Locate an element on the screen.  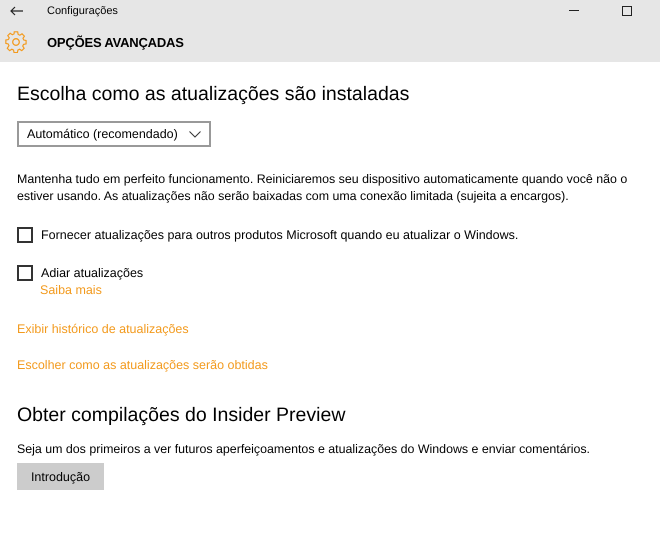
chevron-icon is located at coordinates (195, 134).